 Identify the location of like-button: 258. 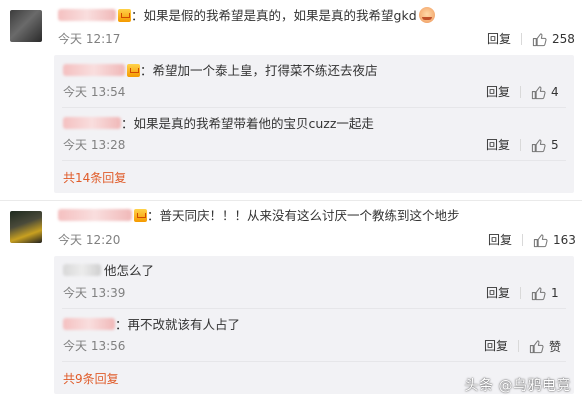
(553, 39).